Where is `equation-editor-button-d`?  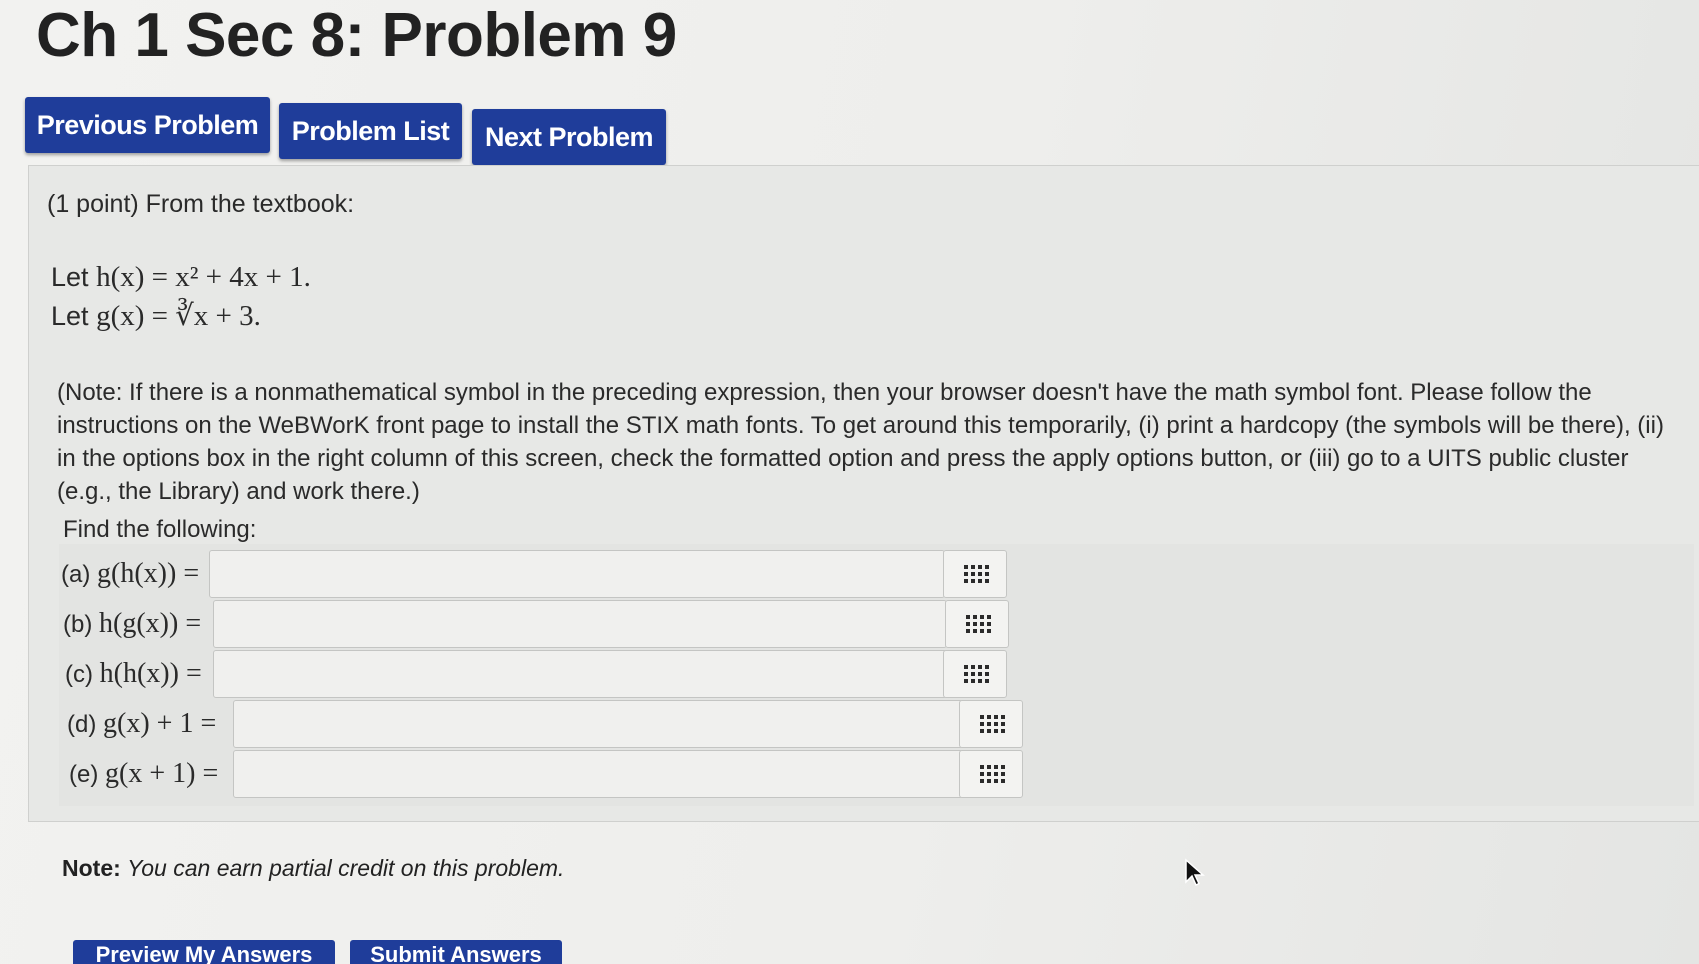 equation-editor-button-d is located at coordinates (991, 724).